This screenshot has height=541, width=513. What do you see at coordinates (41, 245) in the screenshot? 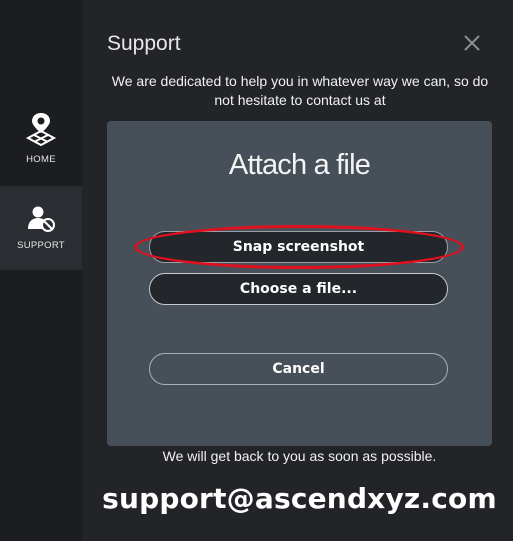
I see `sidebar-item-label: SUPPORT` at bounding box center [41, 245].